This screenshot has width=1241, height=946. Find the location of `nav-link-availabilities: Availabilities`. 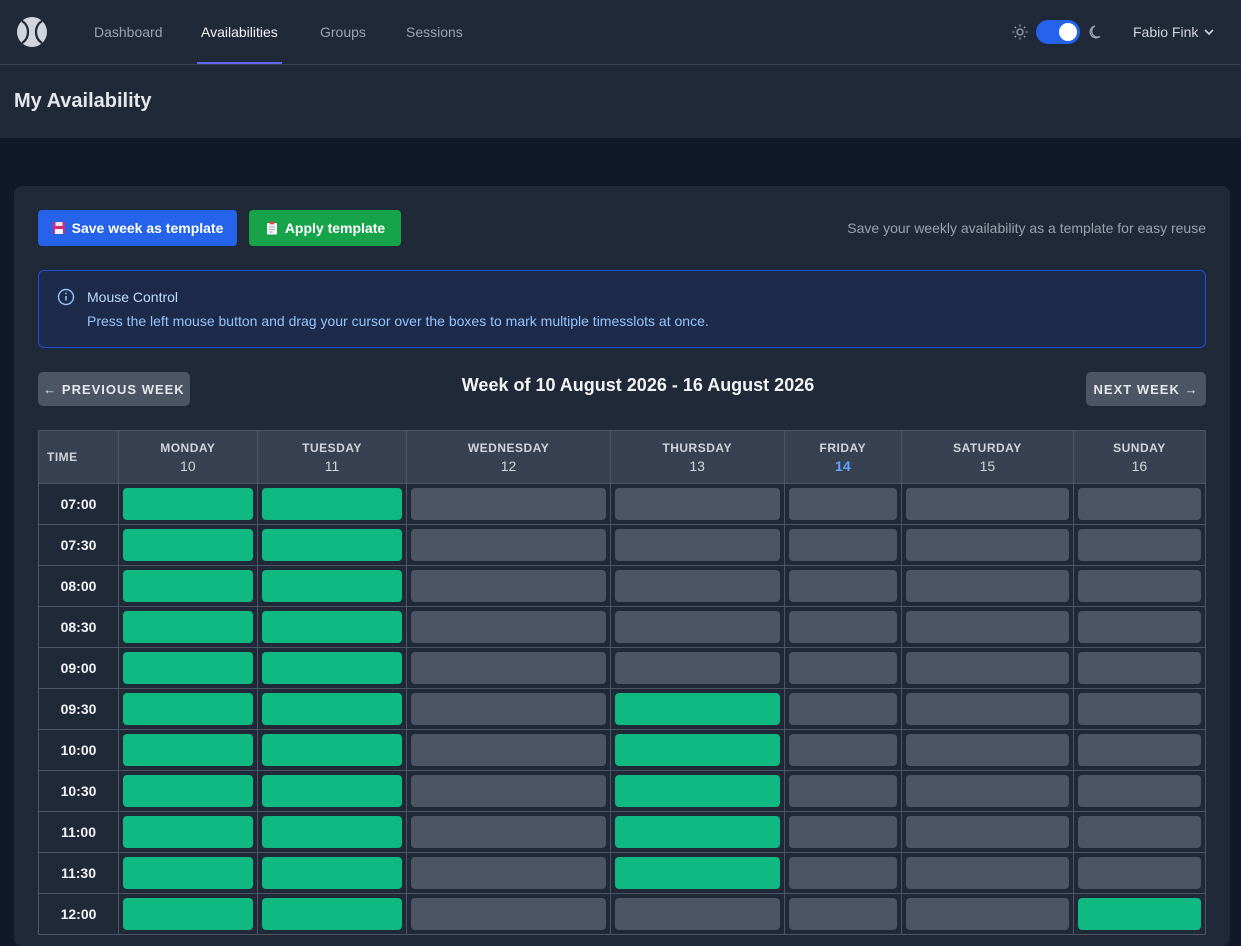

nav-link-availabilities: Availabilities is located at coordinates (239, 32).